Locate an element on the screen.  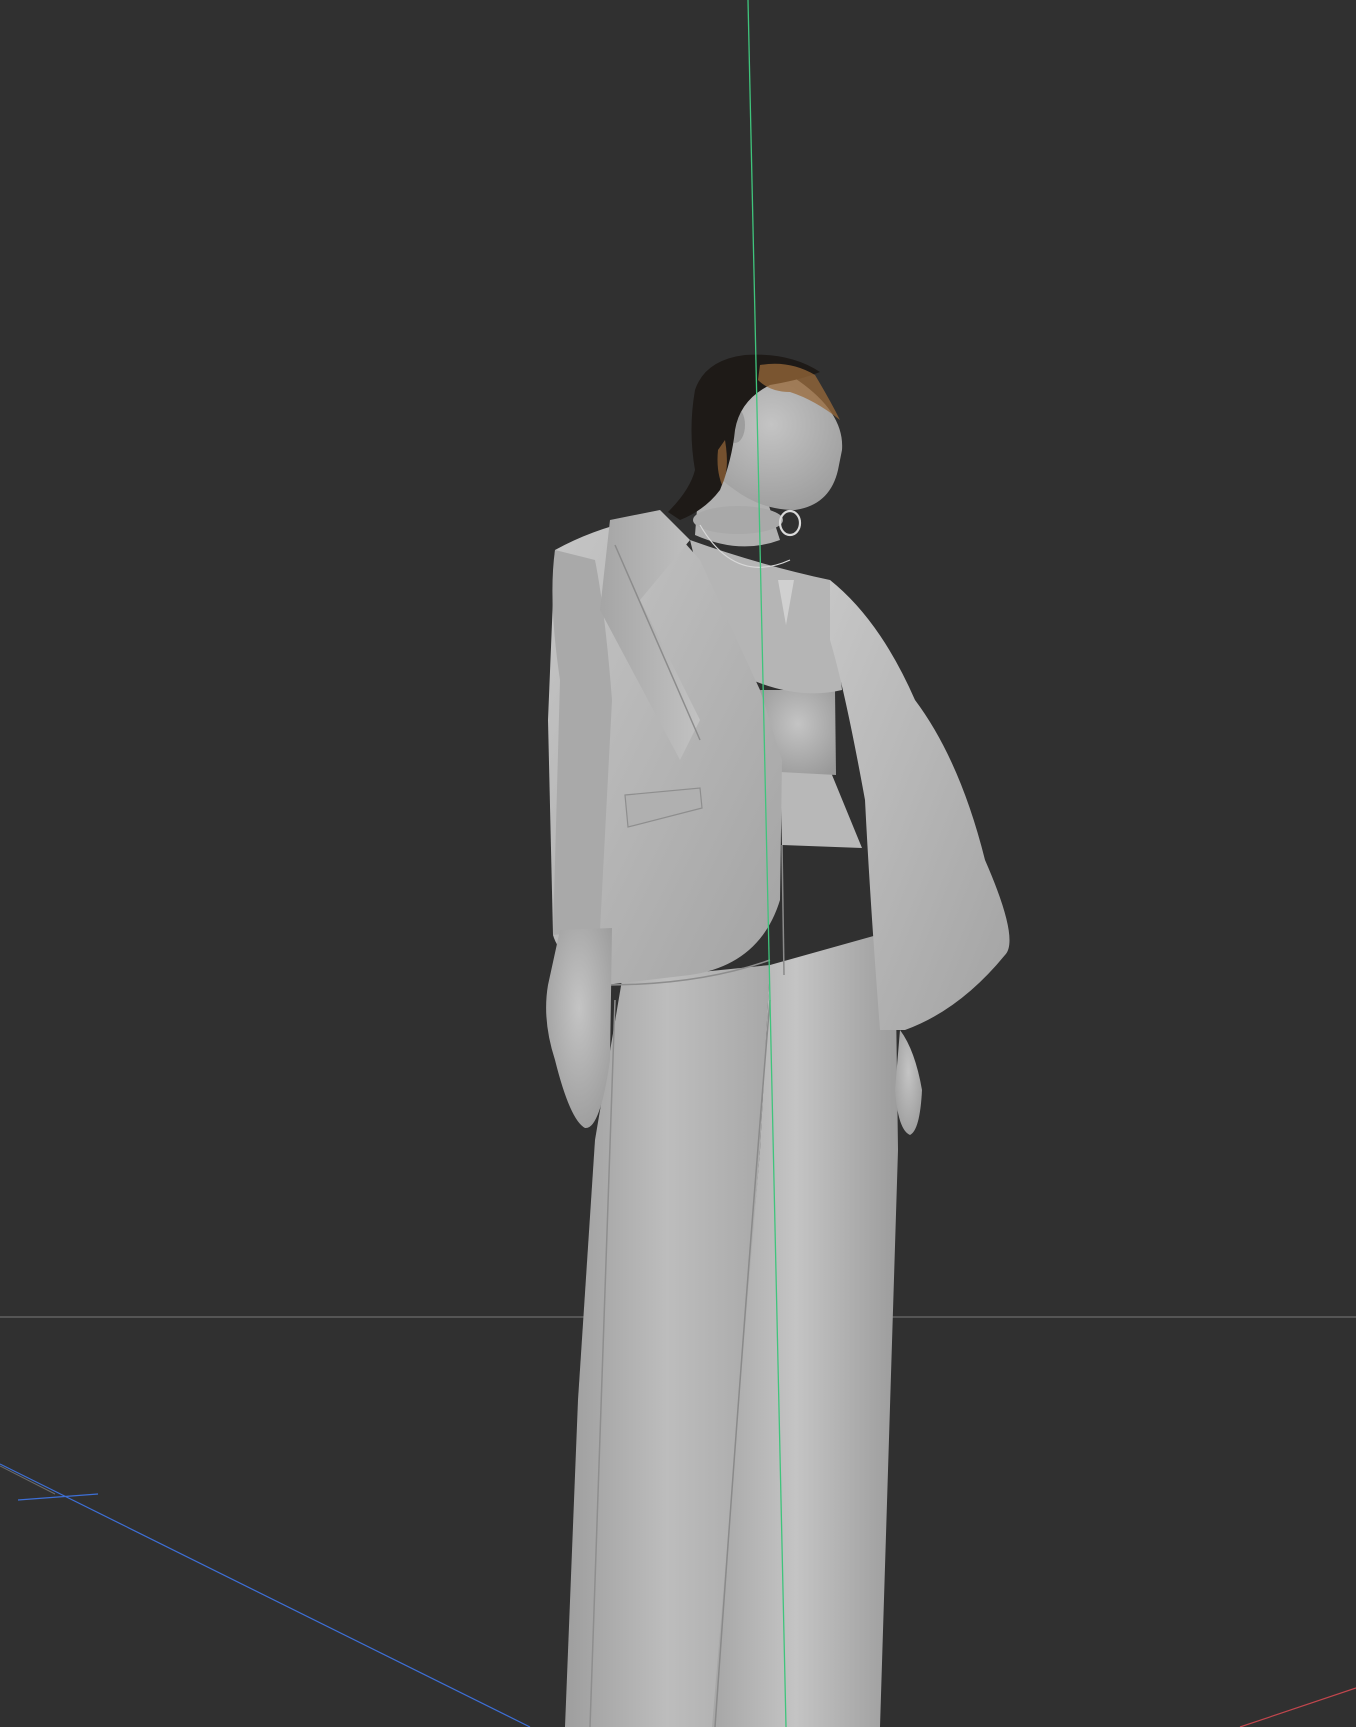
hoop-earring is located at coordinates (790, 523).